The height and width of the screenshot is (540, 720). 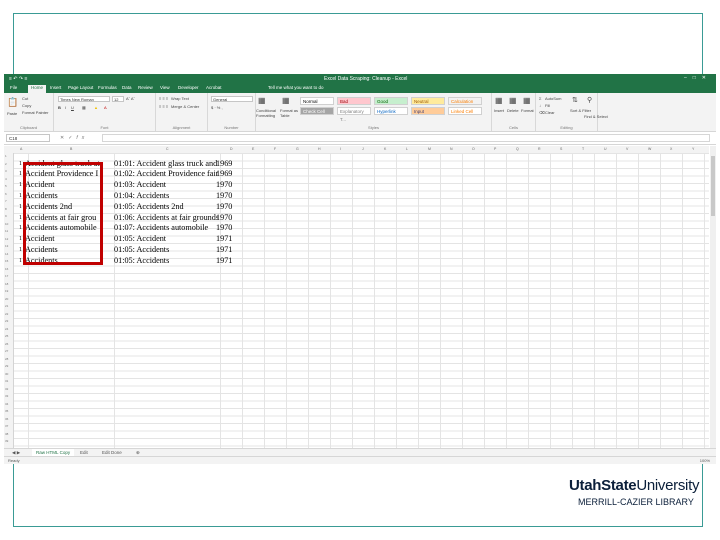 I want to click on column-header-h: H, so click(x=319, y=149).